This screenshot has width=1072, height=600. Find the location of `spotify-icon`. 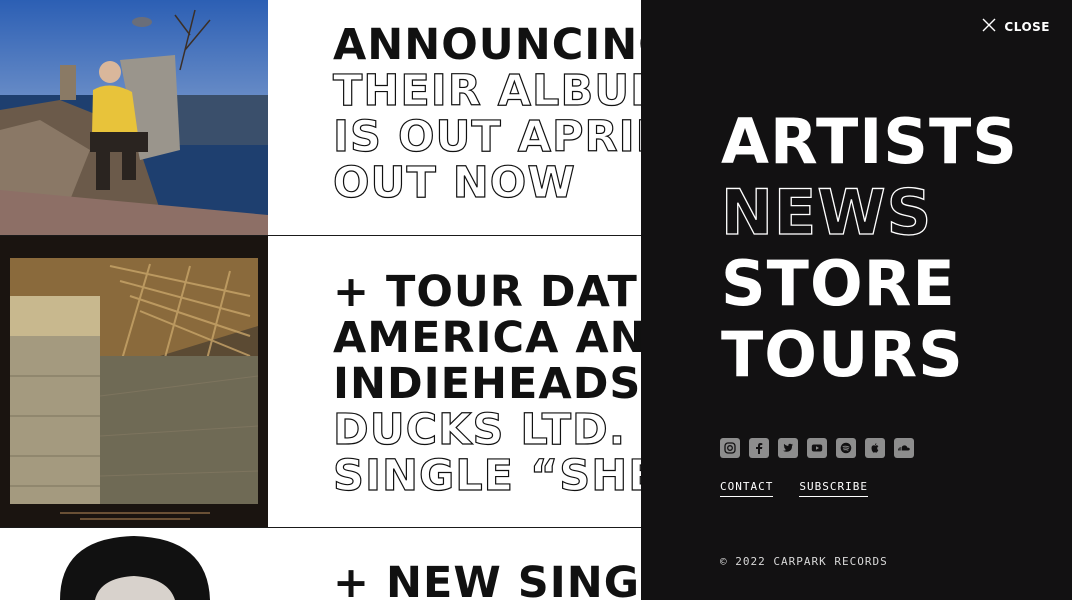

spotify-icon is located at coordinates (846, 448).